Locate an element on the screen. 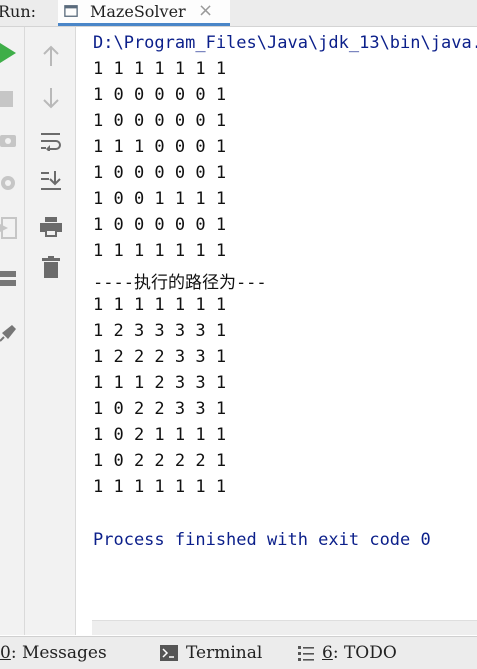  path-row: 1 0 2 1 1 1 1 is located at coordinates (160, 435).